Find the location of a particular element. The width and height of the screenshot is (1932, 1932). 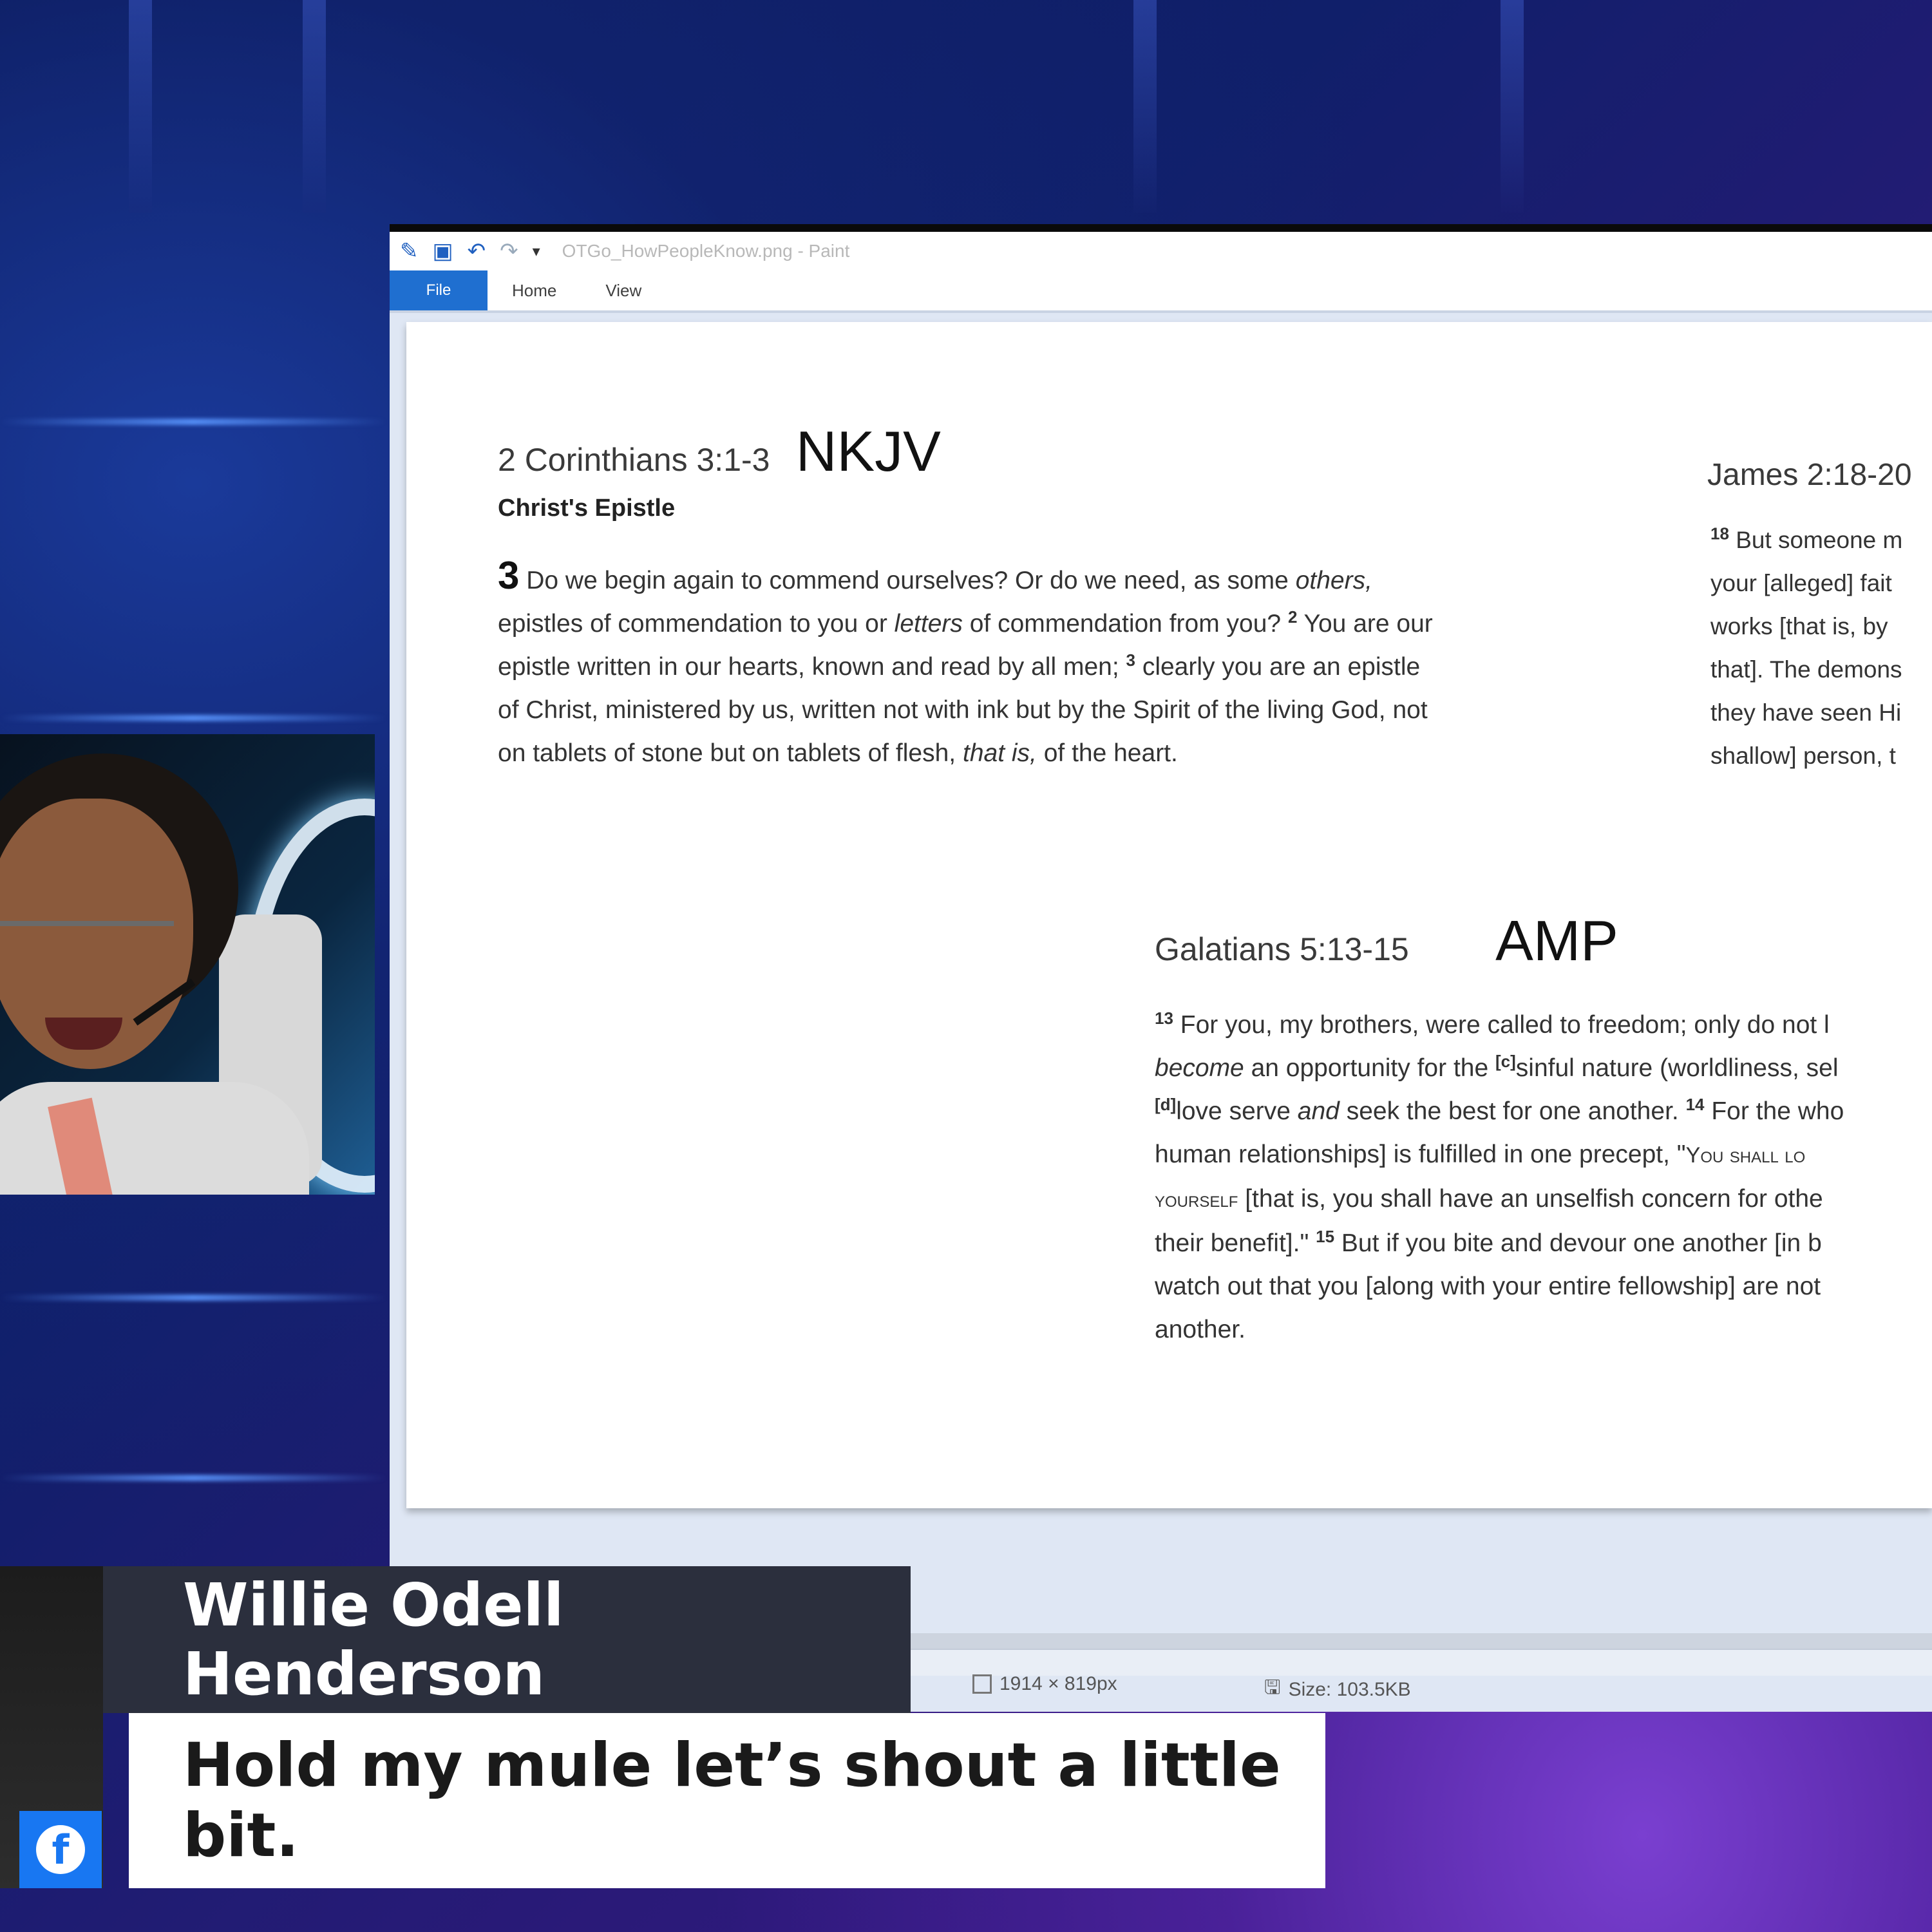

galatians-reference: Galatians 5:13-15 is located at coordinates (1282, 949).